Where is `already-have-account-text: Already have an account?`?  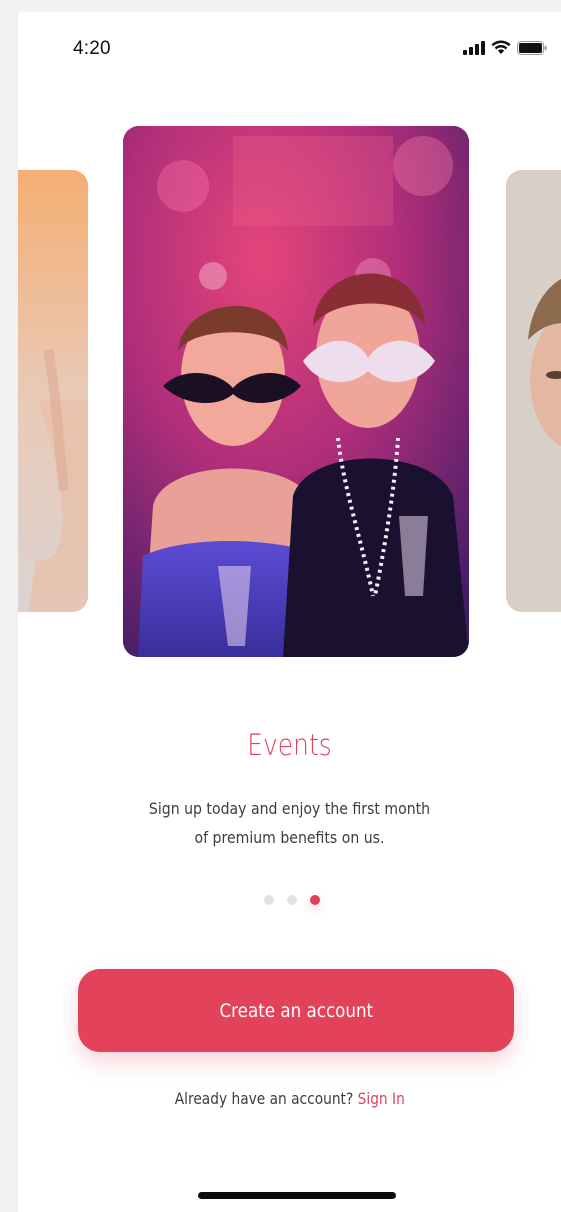
already-have-account-text: Already have an account? is located at coordinates (263, 1098).